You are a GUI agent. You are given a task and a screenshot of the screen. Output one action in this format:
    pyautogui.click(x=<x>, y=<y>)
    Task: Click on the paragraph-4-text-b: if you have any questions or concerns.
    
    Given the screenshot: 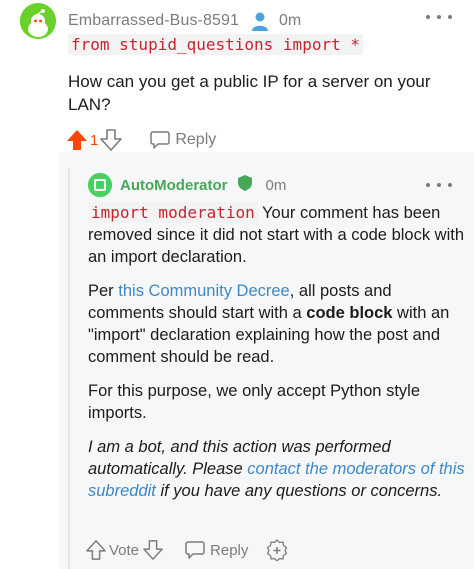 What is the action you would take?
    pyautogui.click(x=299, y=491)
    